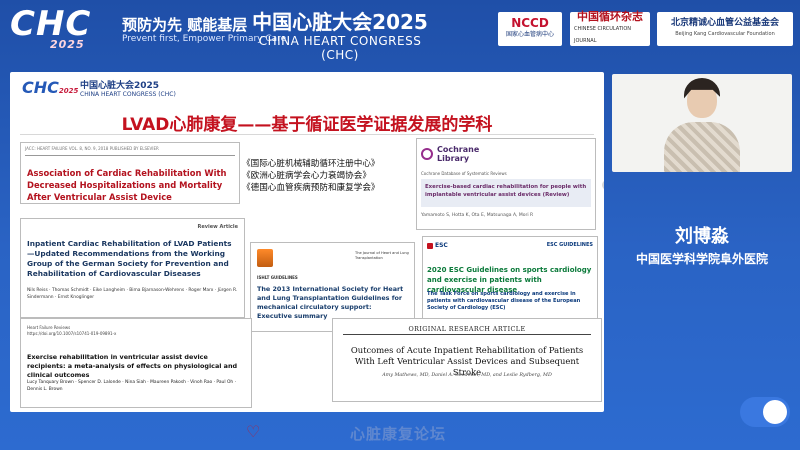 The width and height of the screenshot is (800, 450). I want to click on slide-chc-logo: CHC2025, so click(50, 87).